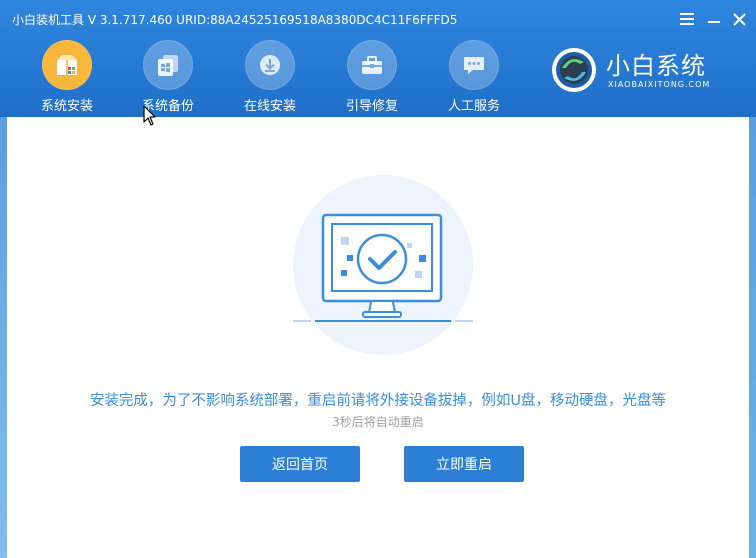  What do you see at coordinates (383, 265) in the screenshot?
I see `install-complete-illustration` at bounding box center [383, 265].